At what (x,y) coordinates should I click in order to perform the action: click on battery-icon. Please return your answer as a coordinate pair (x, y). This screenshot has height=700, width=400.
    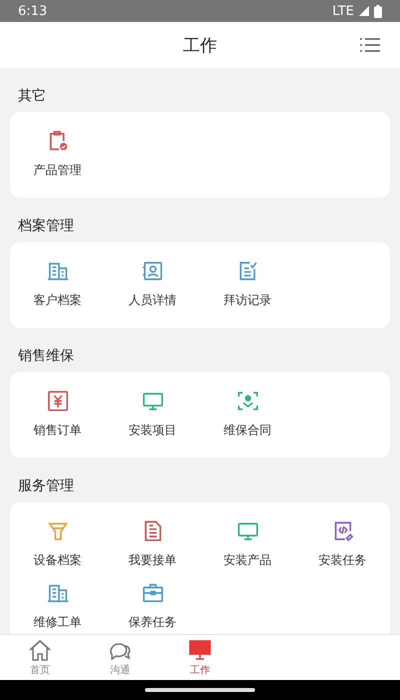
    Looking at the image, I should click on (378, 11).